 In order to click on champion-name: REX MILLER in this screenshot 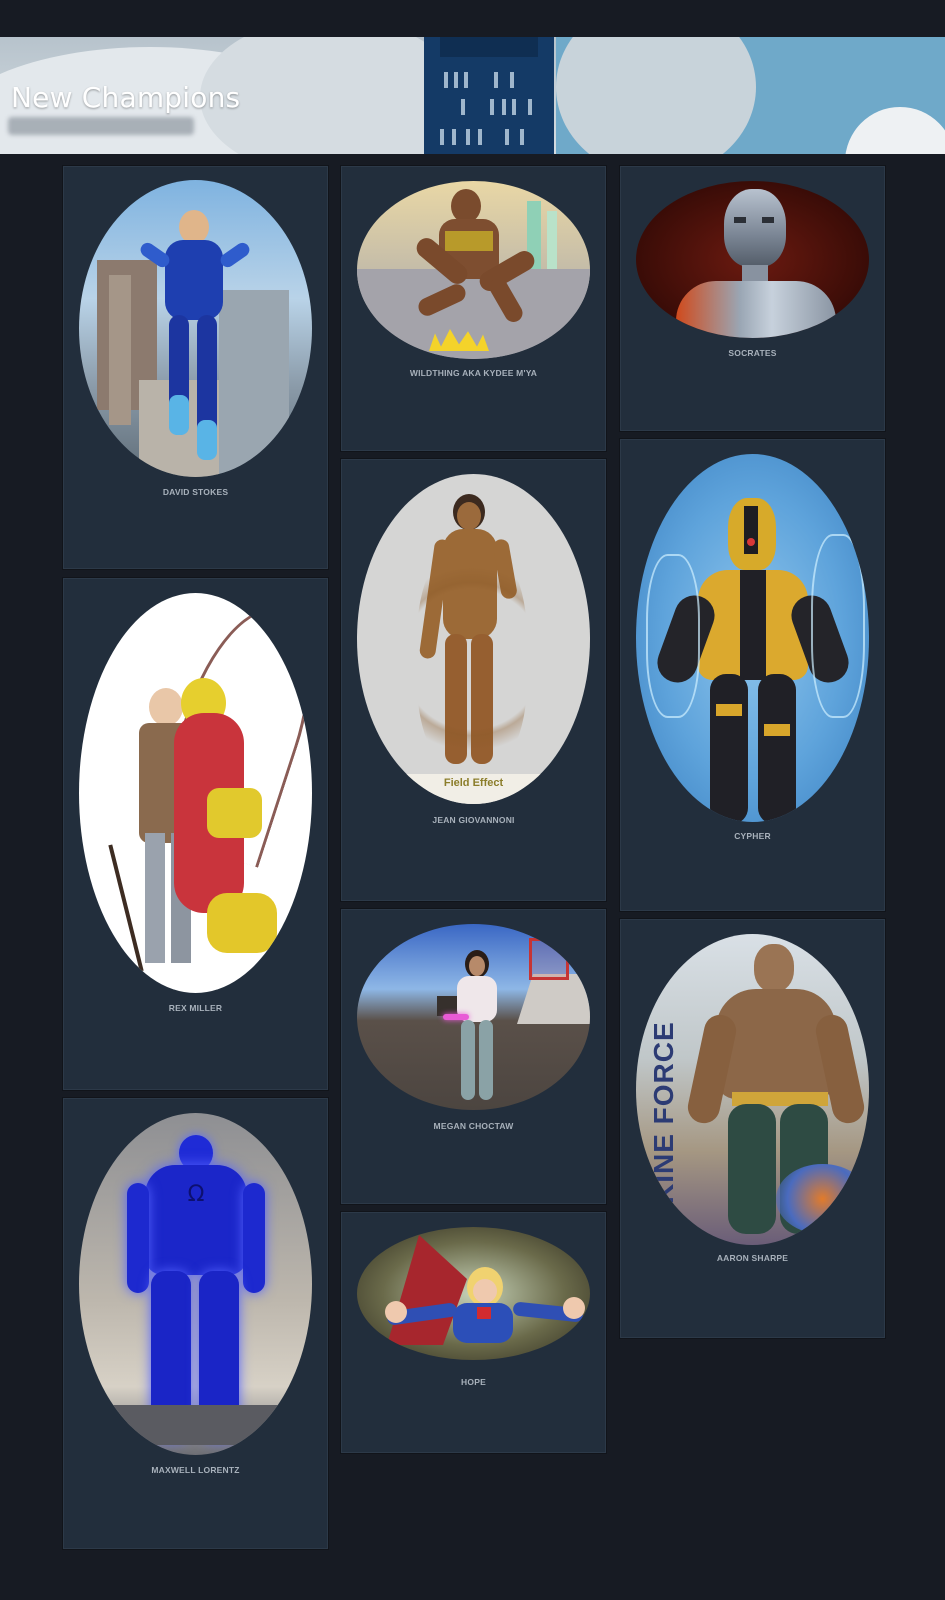, I will do `click(195, 1008)`.